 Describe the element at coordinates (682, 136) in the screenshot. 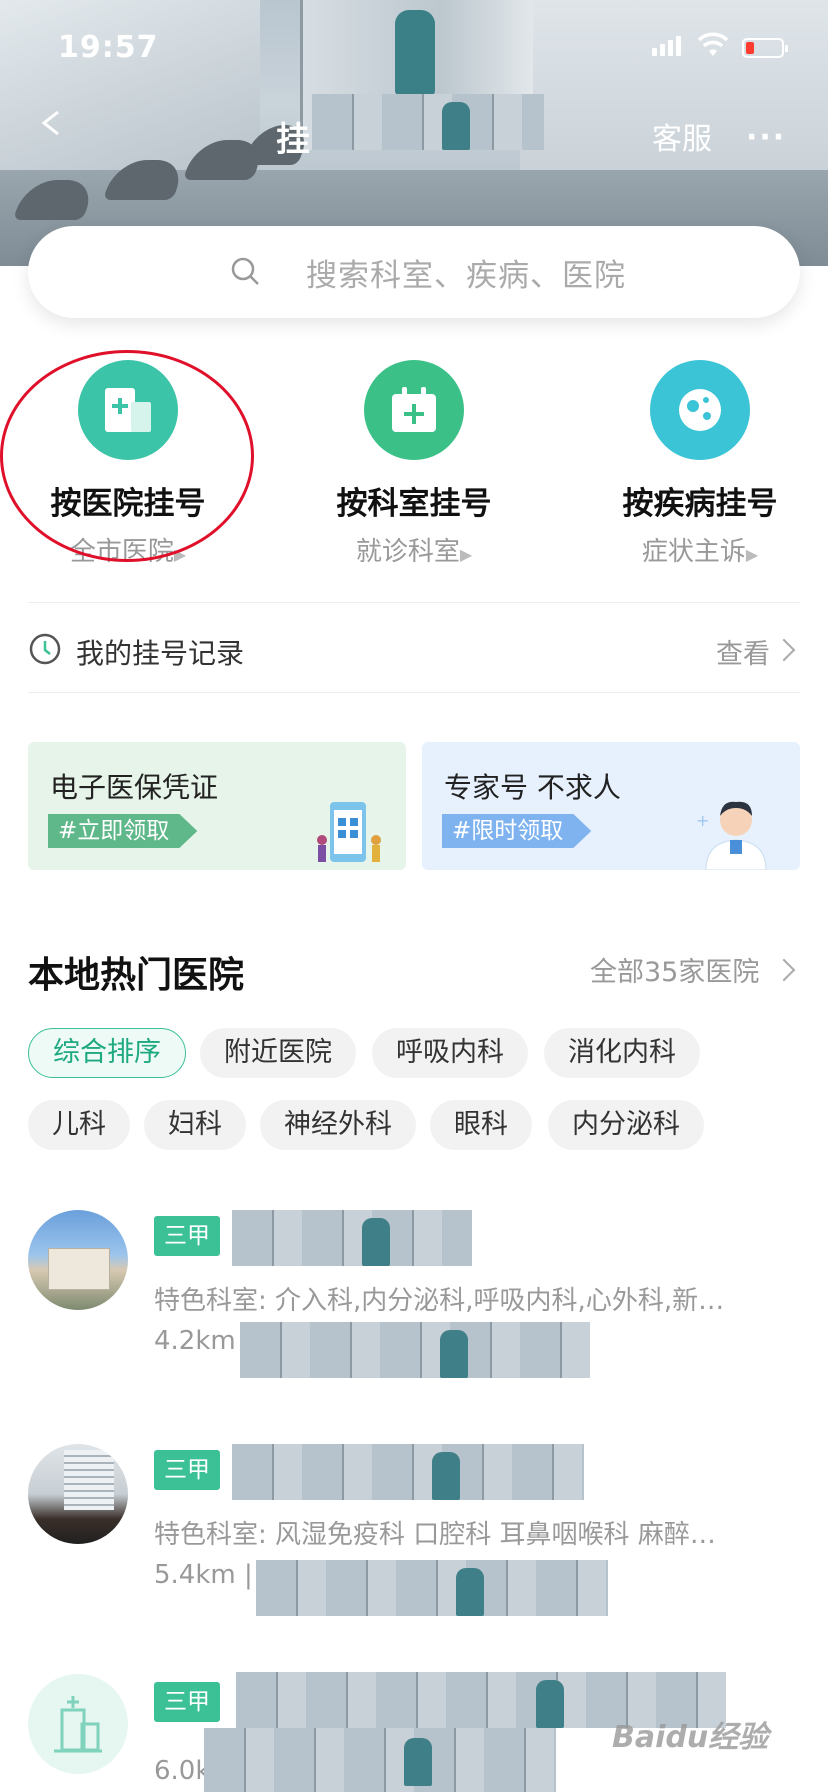

I see `customer-service-button: 客服` at that location.